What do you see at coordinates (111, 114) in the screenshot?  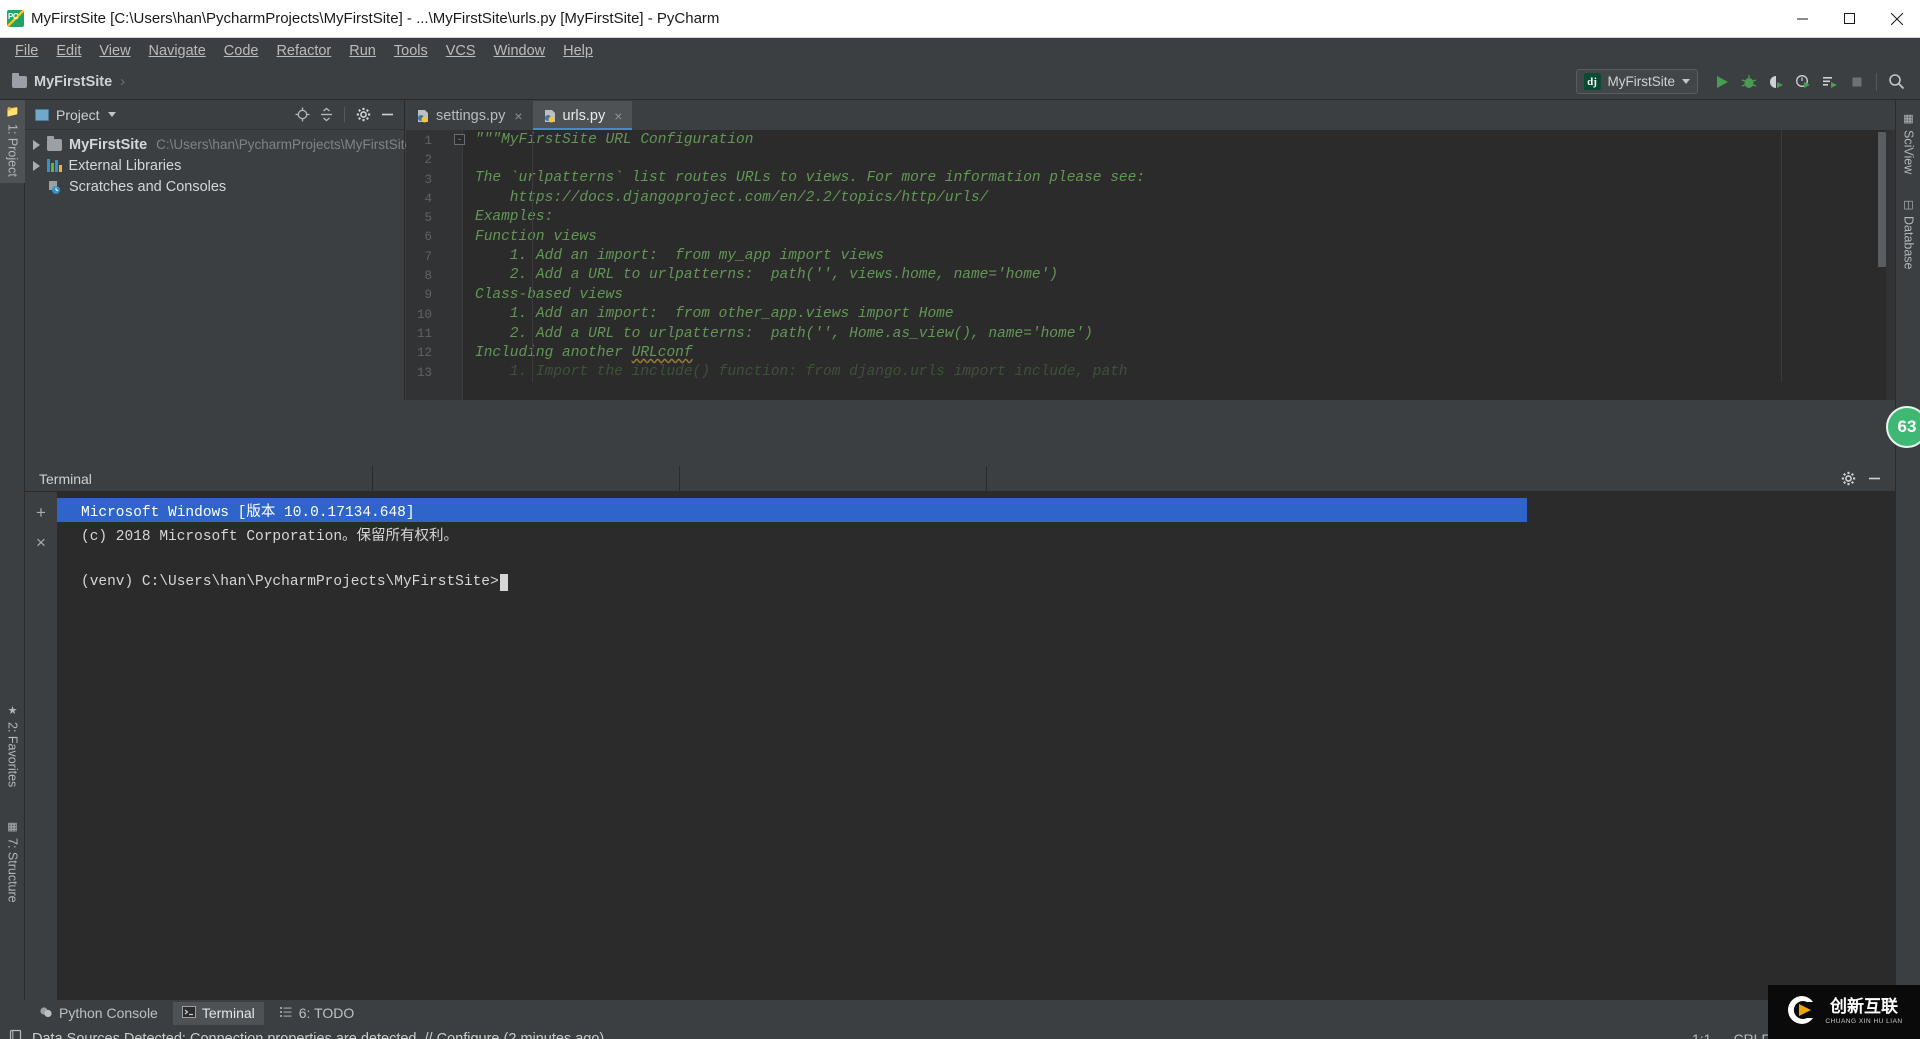 I see `chevron-down-icon` at bounding box center [111, 114].